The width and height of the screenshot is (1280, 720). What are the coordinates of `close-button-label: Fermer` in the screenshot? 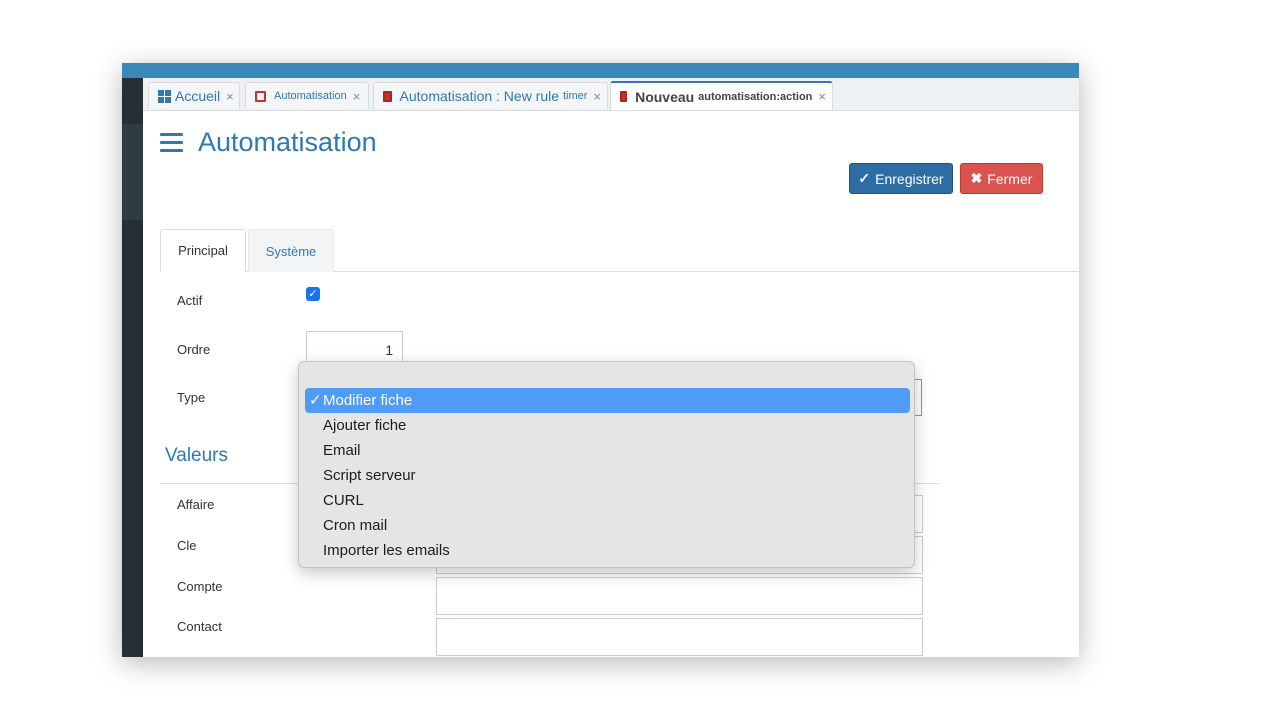 It's located at (1010, 178).